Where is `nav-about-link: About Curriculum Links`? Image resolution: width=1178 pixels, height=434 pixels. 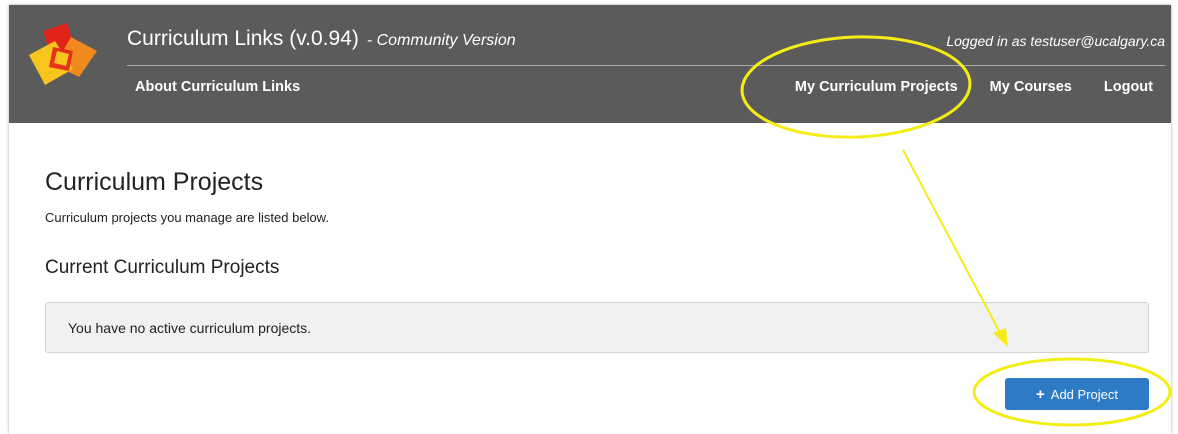 nav-about-link: About Curriculum Links is located at coordinates (217, 87).